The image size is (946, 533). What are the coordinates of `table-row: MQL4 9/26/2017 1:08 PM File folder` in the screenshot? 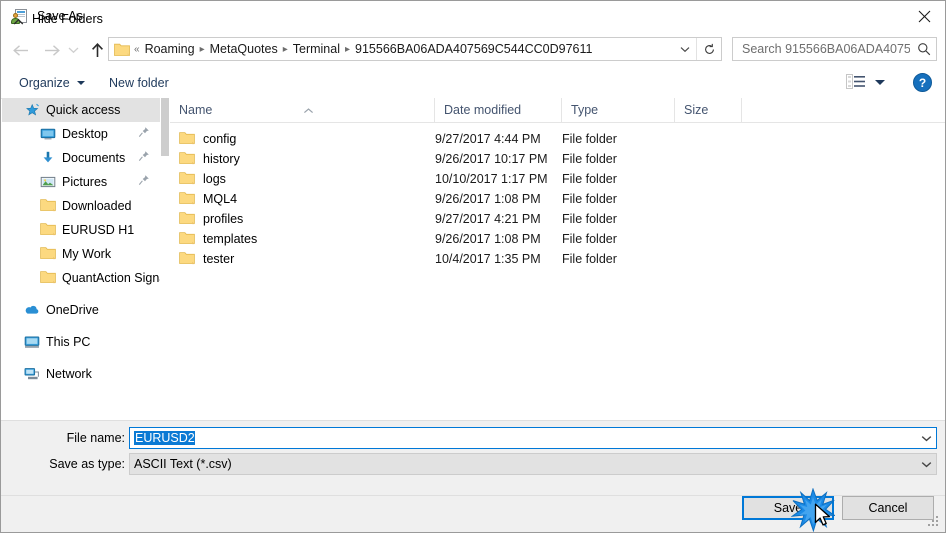 It's located at (557, 199).